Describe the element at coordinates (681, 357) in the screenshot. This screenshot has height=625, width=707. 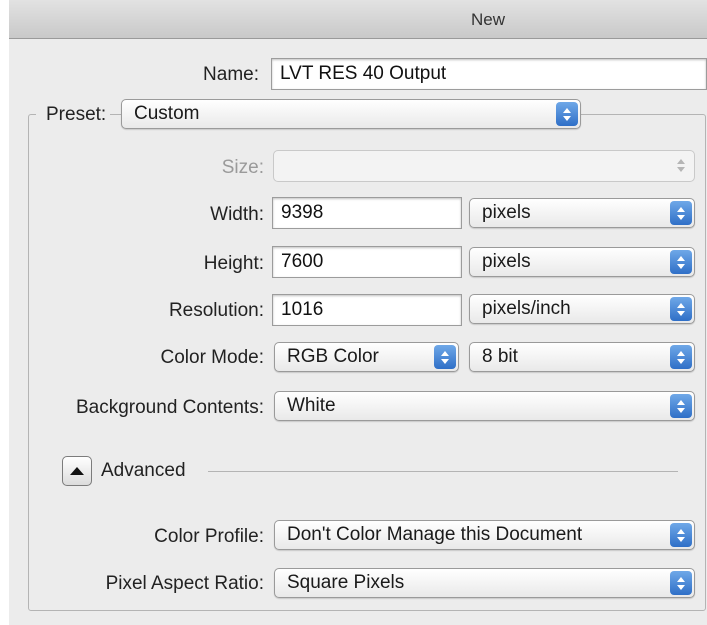
I see `bit-depth-stepper-icon` at that location.